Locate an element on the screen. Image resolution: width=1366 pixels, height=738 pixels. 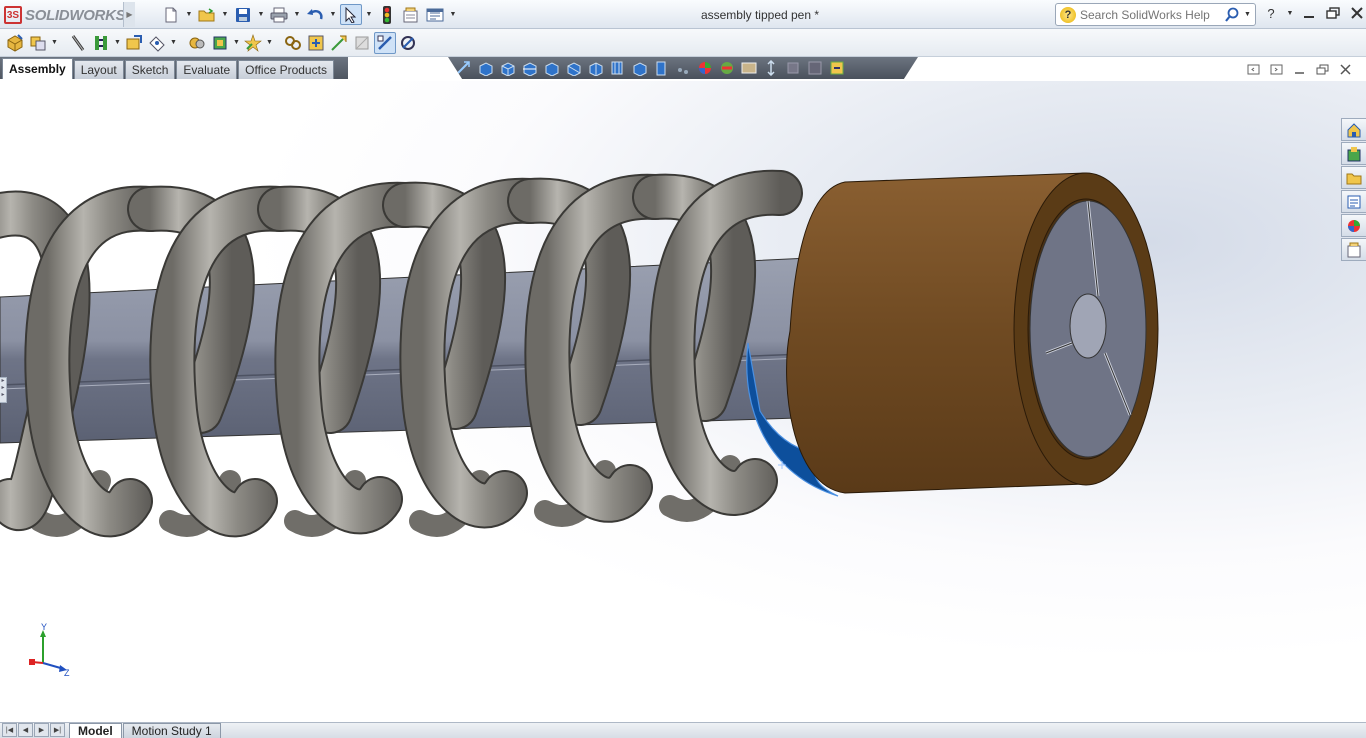
motion-dropdown: ▼ is located at coordinates (269, 42).